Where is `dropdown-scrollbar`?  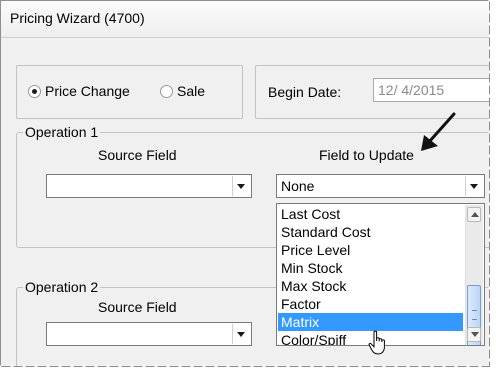 dropdown-scrollbar is located at coordinates (474, 275).